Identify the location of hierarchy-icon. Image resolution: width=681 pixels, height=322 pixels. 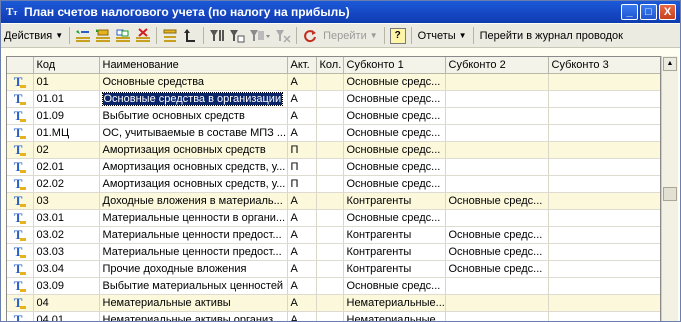
(170, 36).